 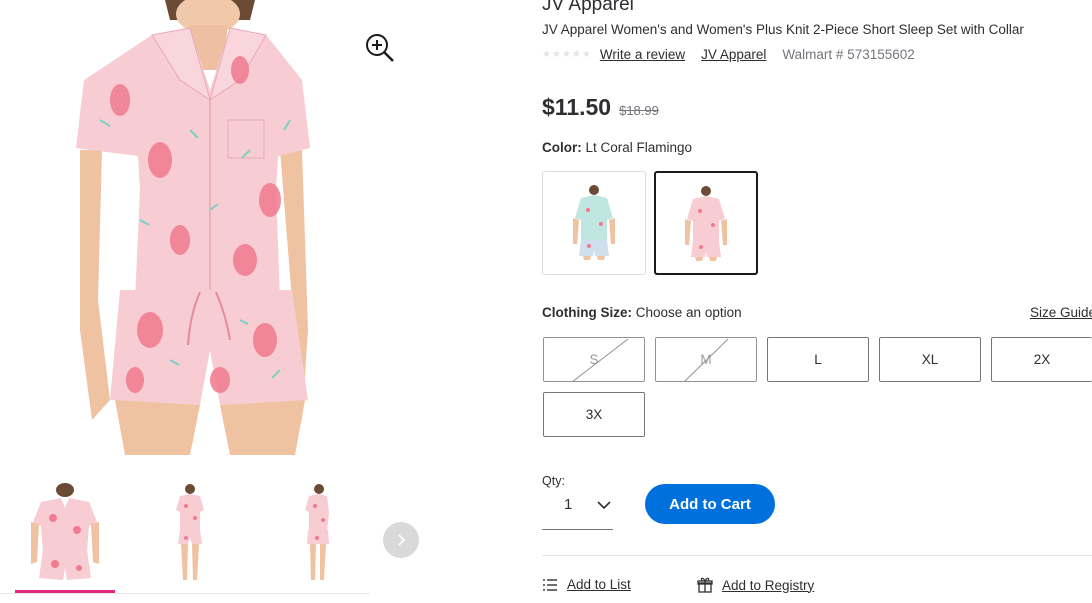 What do you see at coordinates (848, 54) in the screenshot?
I see `walmart-number: Walmart # 573155602` at bounding box center [848, 54].